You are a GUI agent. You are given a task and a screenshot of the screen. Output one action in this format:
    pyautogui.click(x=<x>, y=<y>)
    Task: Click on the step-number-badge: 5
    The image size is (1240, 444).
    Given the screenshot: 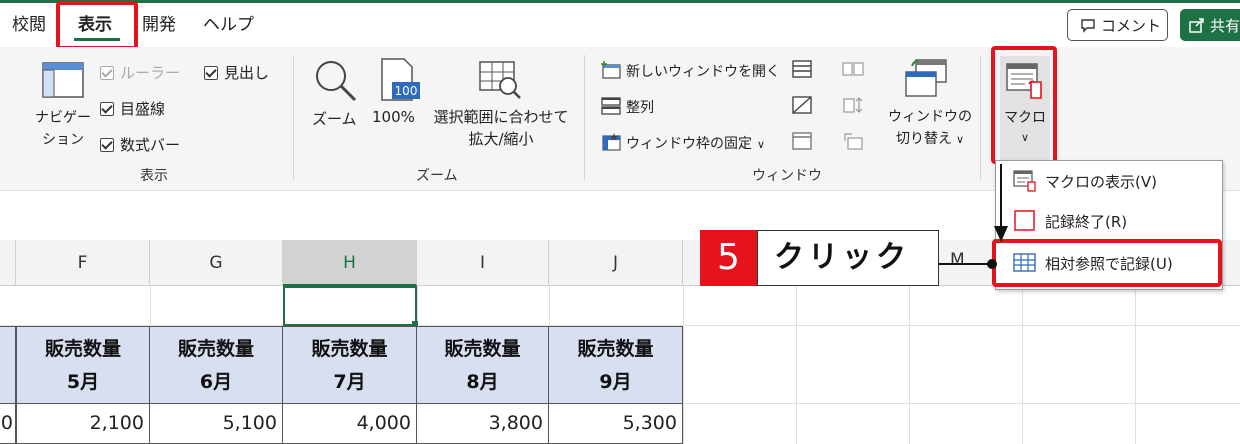 What is the action you would take?
    pyautogui.click(x=728, y=258)
    